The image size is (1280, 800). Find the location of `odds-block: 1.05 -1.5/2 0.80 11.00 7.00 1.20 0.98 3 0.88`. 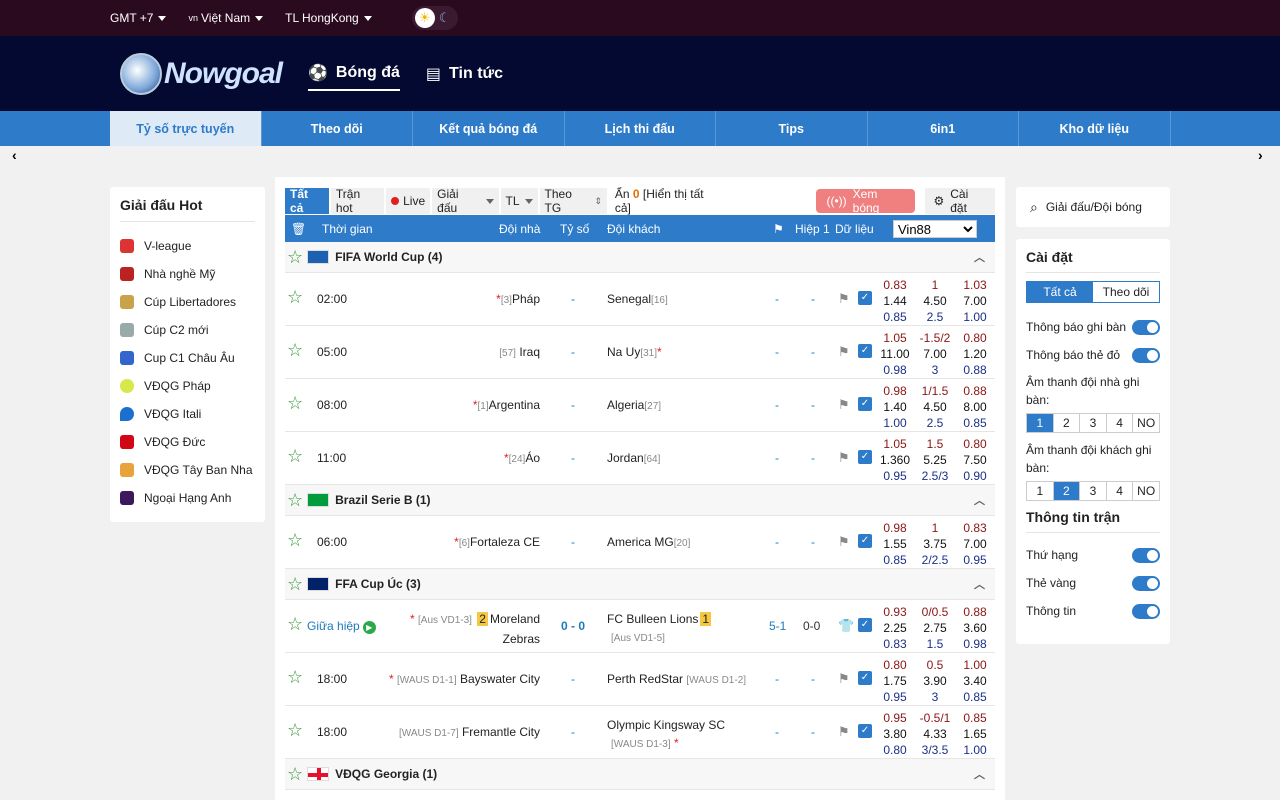

odds-block: 1.05 -1.5/2 0.80 11.00 7.00 1.20 0.98 3 0.88 is located at coordinates (935, 354).